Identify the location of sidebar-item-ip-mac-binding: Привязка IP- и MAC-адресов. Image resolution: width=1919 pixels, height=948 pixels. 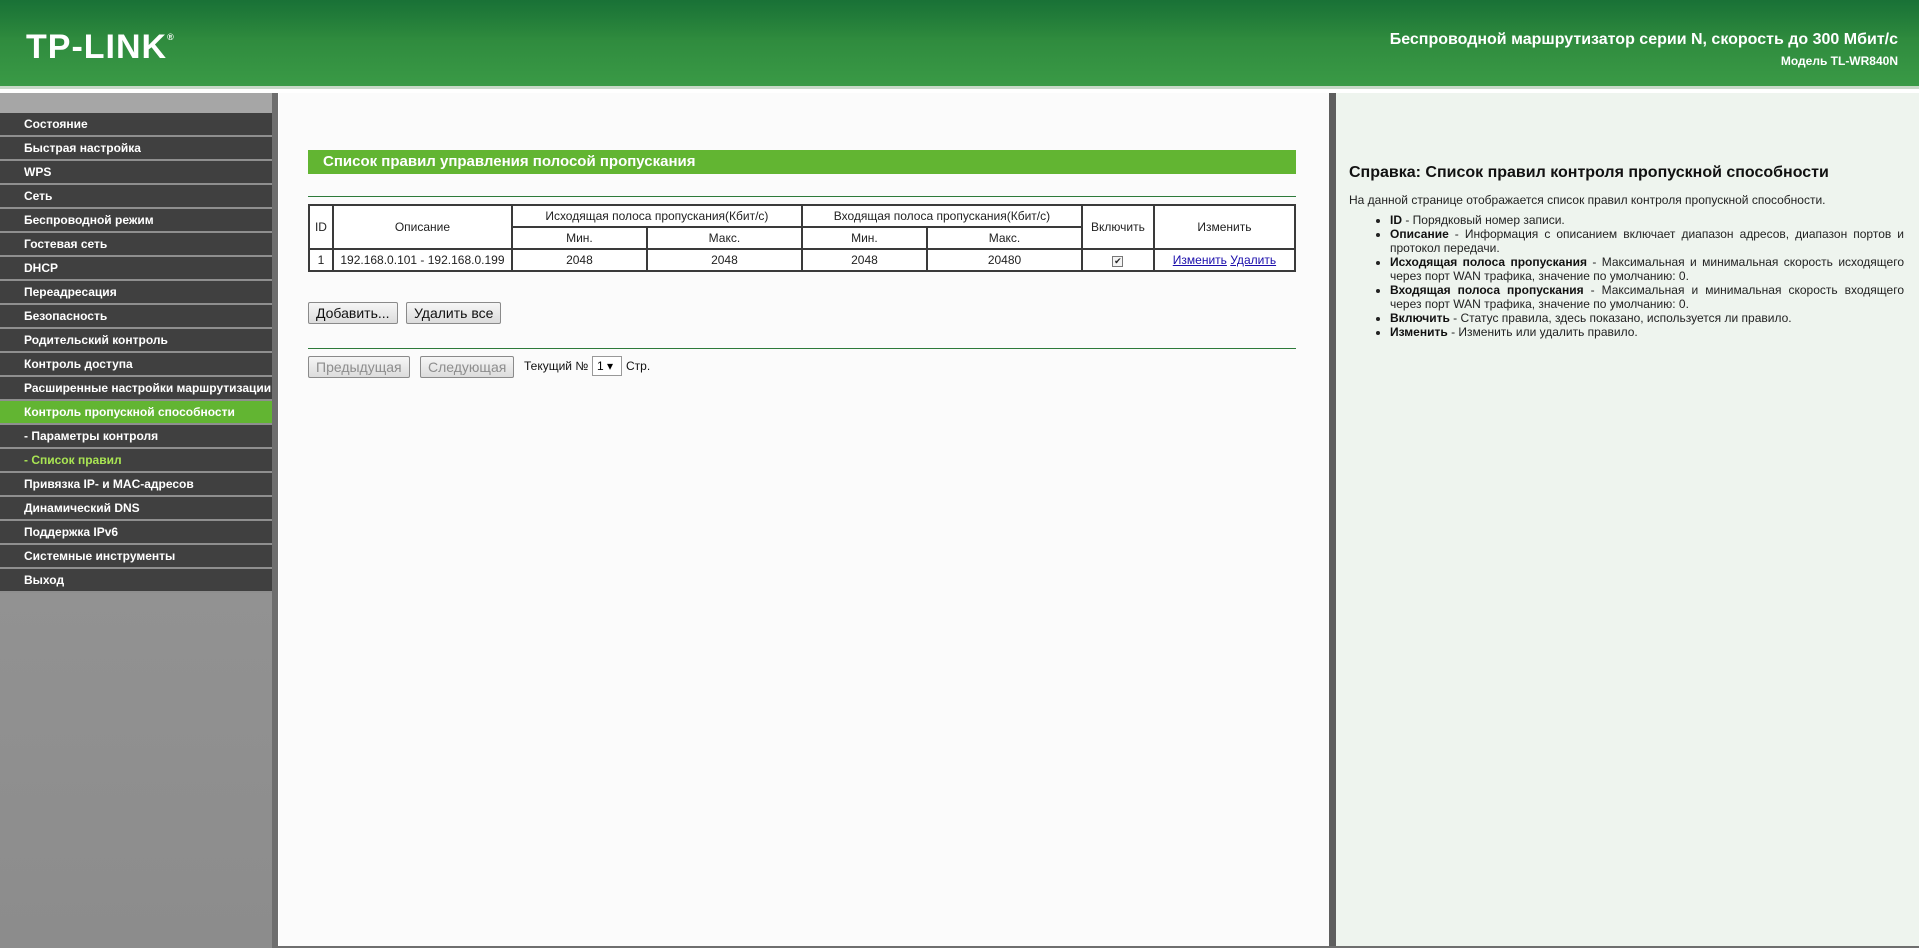
(136, 485).